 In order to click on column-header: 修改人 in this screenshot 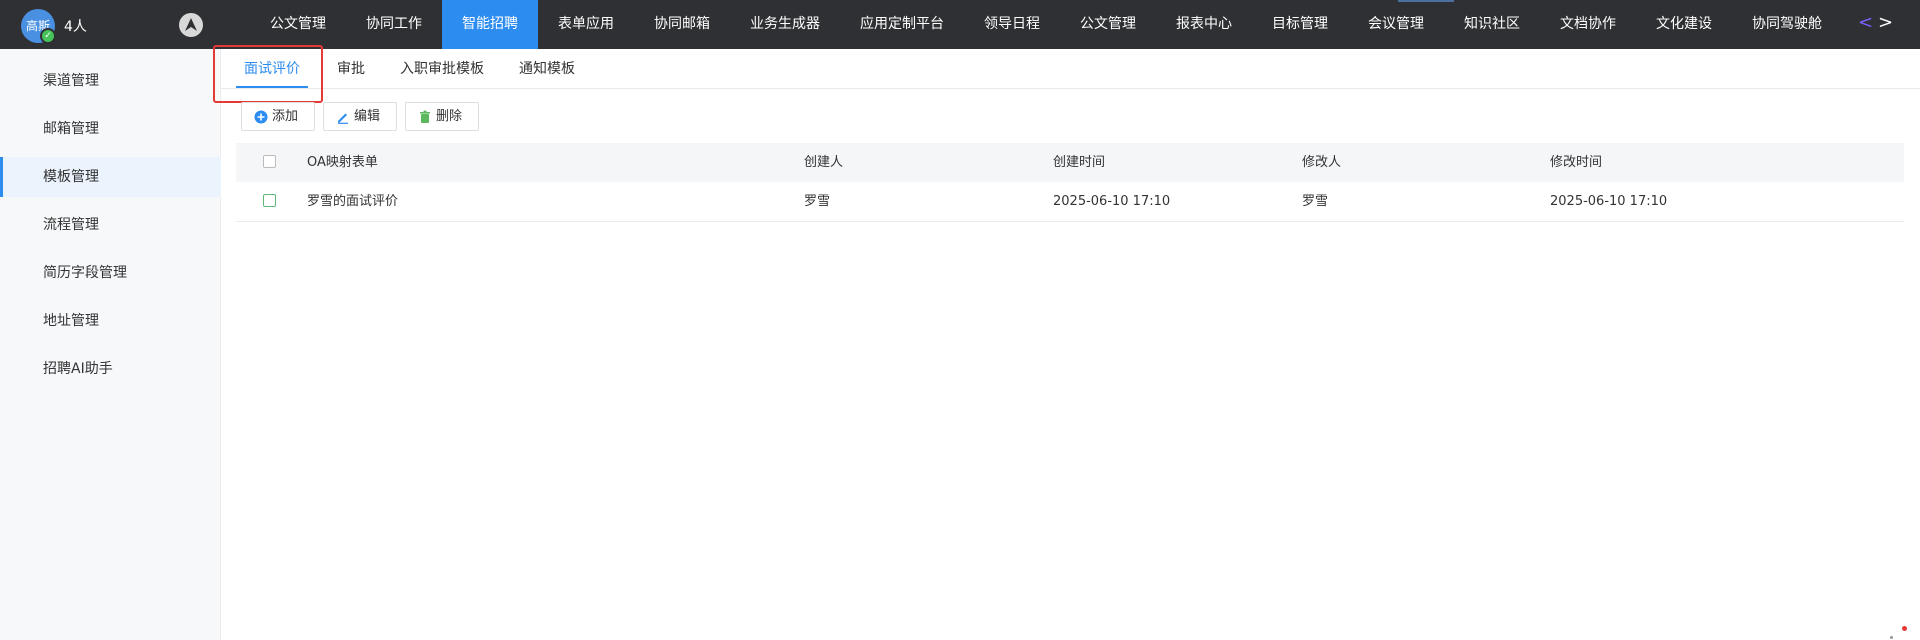, I will do `click(1321, 162)`.